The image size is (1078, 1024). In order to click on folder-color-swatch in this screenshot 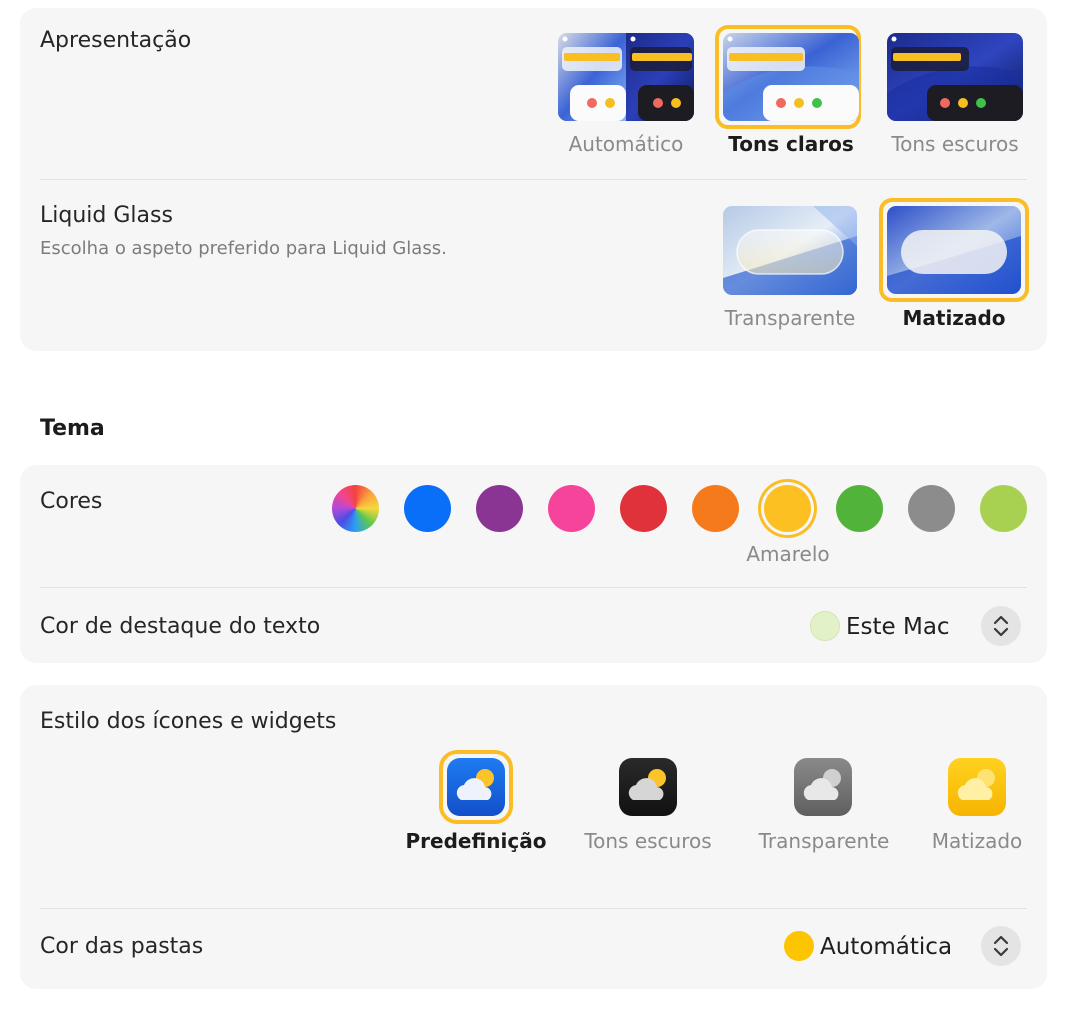, I will do `click(799, 946)`.